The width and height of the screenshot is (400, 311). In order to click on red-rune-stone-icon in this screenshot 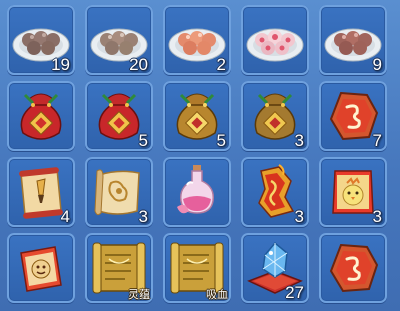, I will do `click(354, 268)`.